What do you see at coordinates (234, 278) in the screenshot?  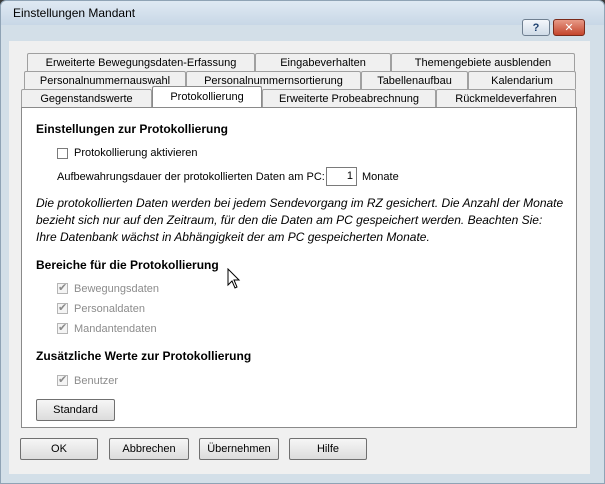 I see `mouse-cursor-icon` at bounding box center [234, 278].